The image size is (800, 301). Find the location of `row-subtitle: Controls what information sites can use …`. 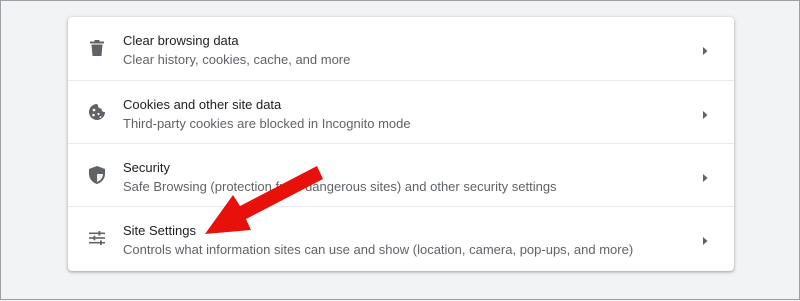

row-subtitle: Controls what information sites can use … is located at coordinates (378, 249).